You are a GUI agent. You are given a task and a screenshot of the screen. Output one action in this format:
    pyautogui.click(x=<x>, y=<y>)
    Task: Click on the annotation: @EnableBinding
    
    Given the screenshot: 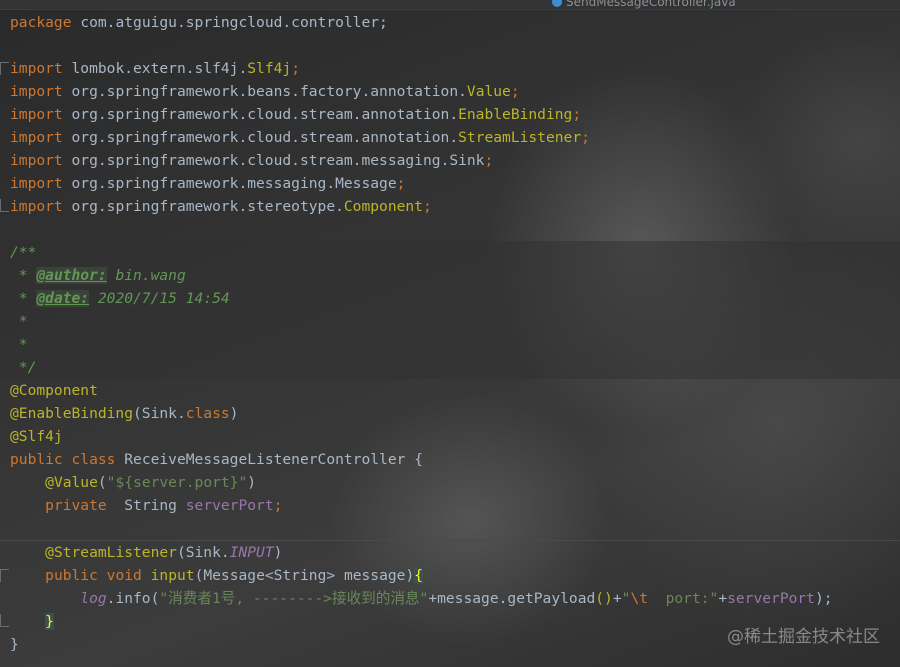 What is the action you would take?
    pyautogui.click(x=72, y=413)
    